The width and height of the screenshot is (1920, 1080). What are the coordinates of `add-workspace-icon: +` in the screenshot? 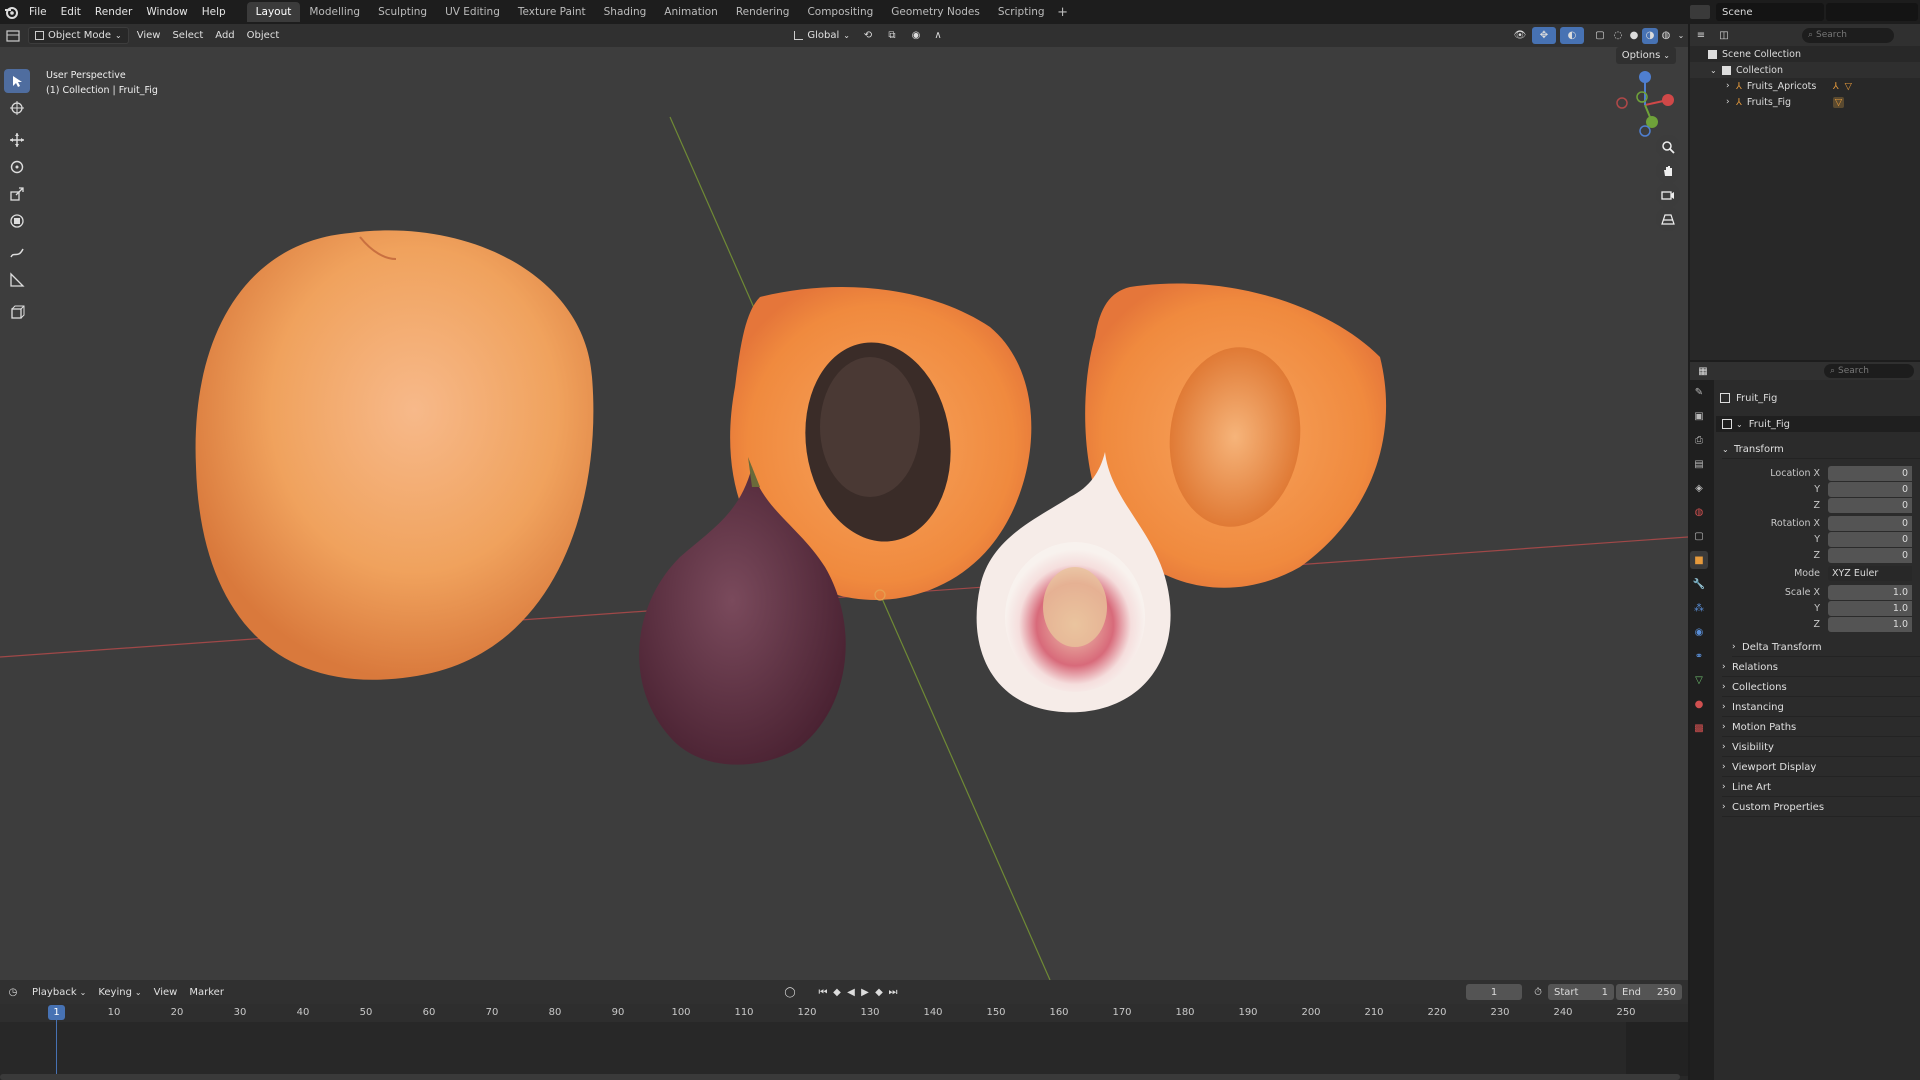 It's located at (1063, 12).